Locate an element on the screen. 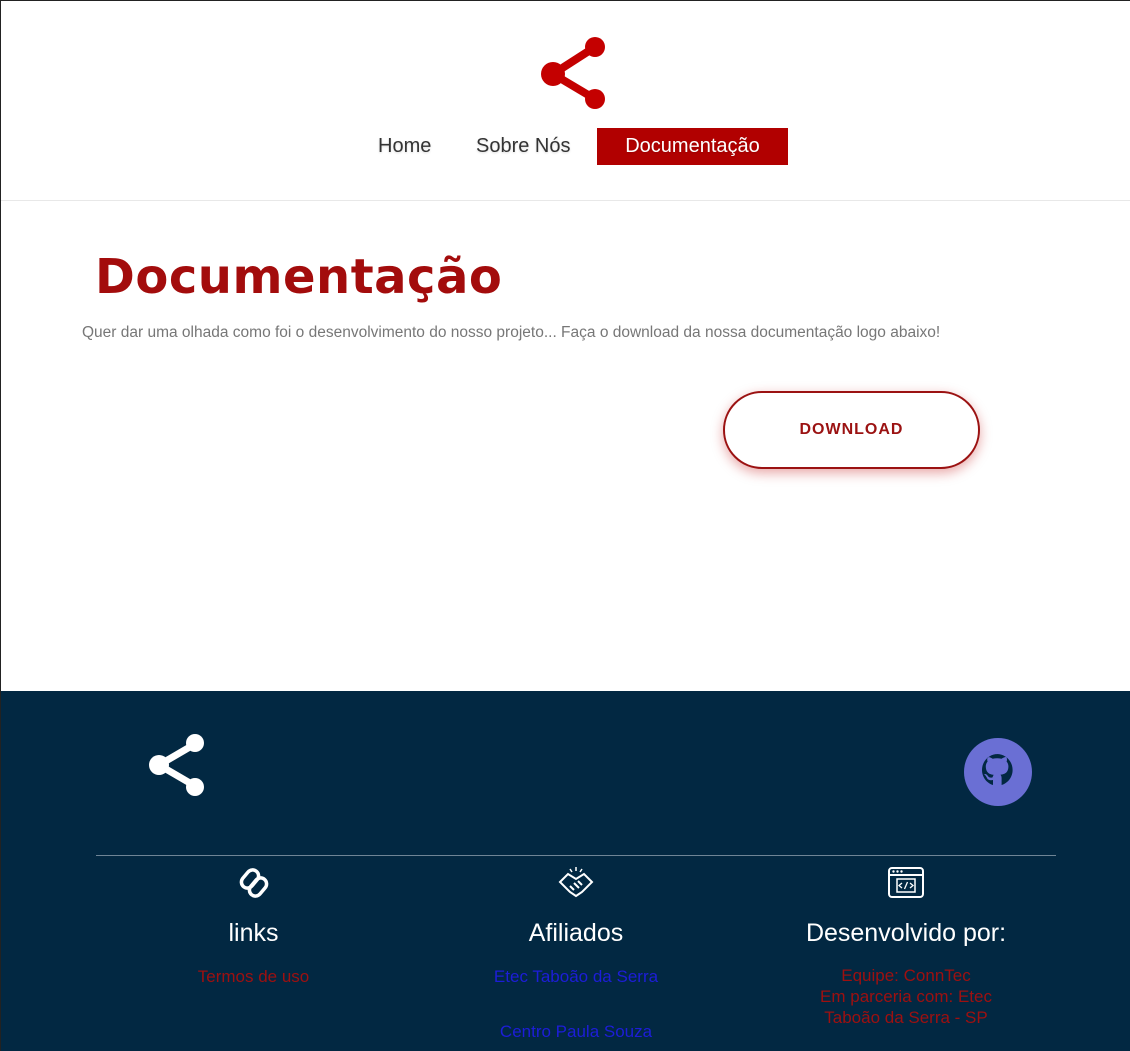  footer-links-column: links Termos de uso is located at coordinates (253, 927).